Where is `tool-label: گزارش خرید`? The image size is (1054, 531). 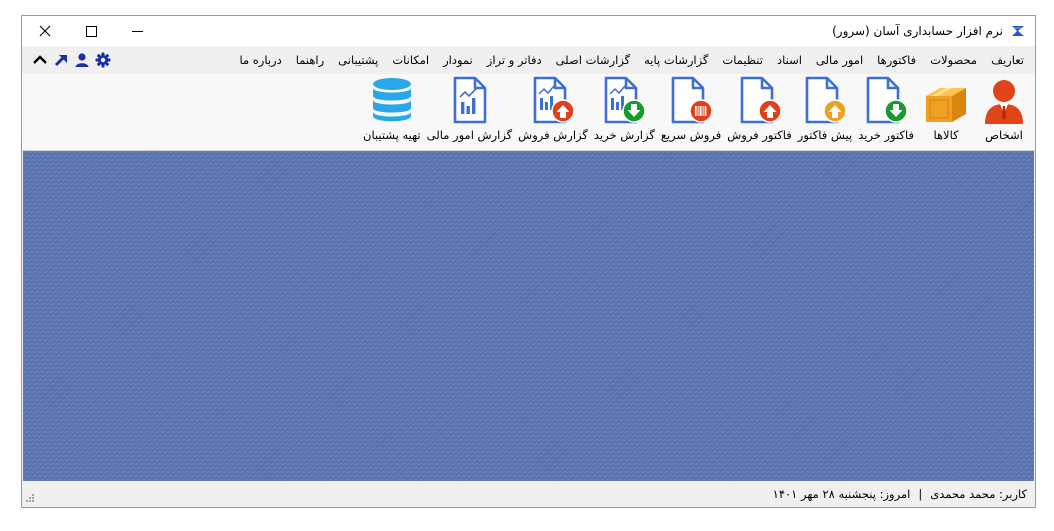
tool-label: گزارش خرید is located at coordinates (624, 135).